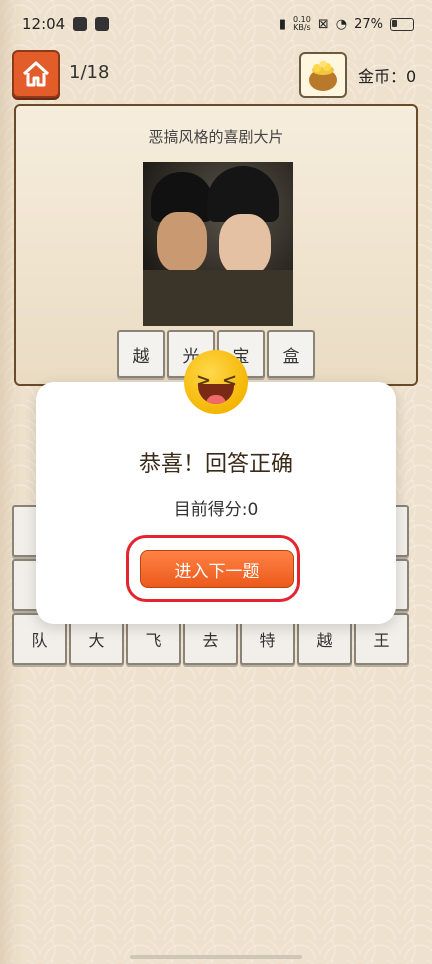  Describe the element at coordinates (323, 24) in the screenshot. I see `no-sim-icon: ⊠` at that location.